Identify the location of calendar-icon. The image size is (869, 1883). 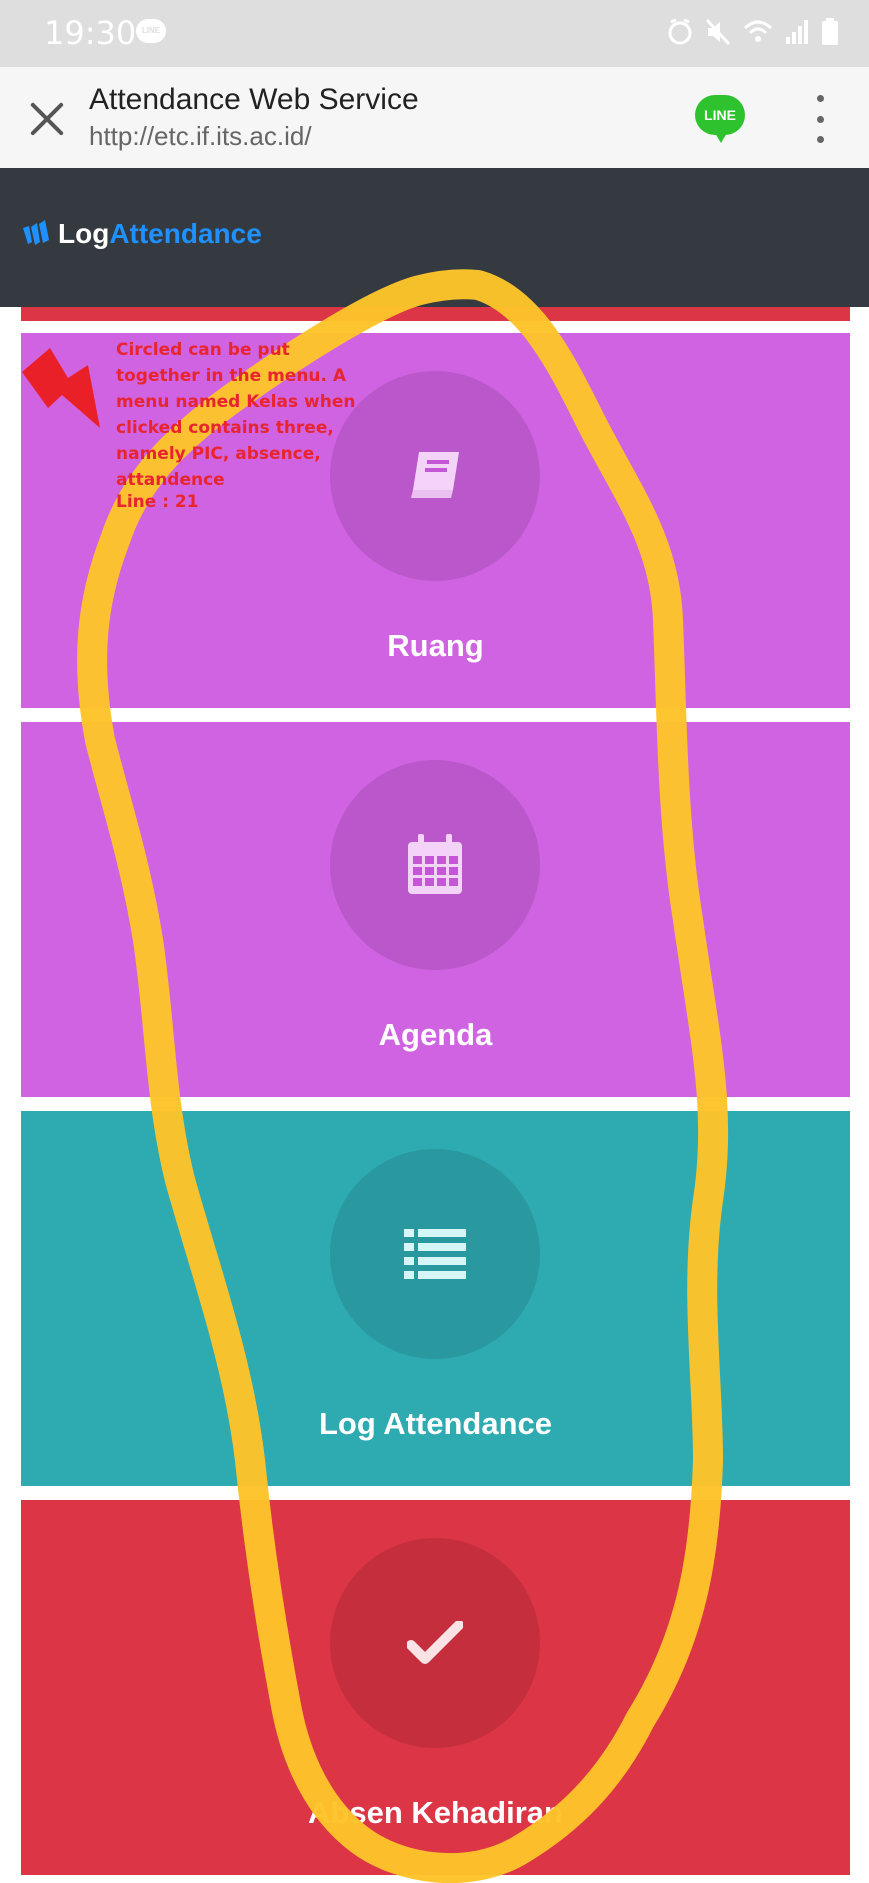
(435, 864).